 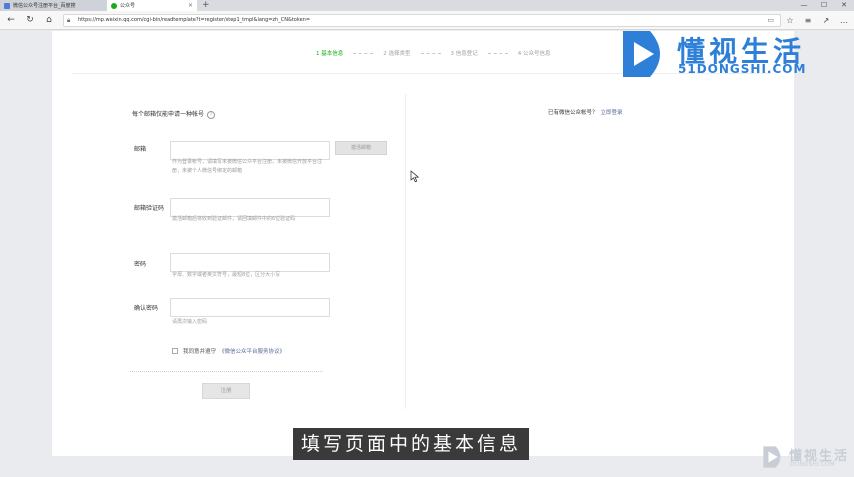 I want to click on close-window-button: ✕, so click(x=844, y=5).